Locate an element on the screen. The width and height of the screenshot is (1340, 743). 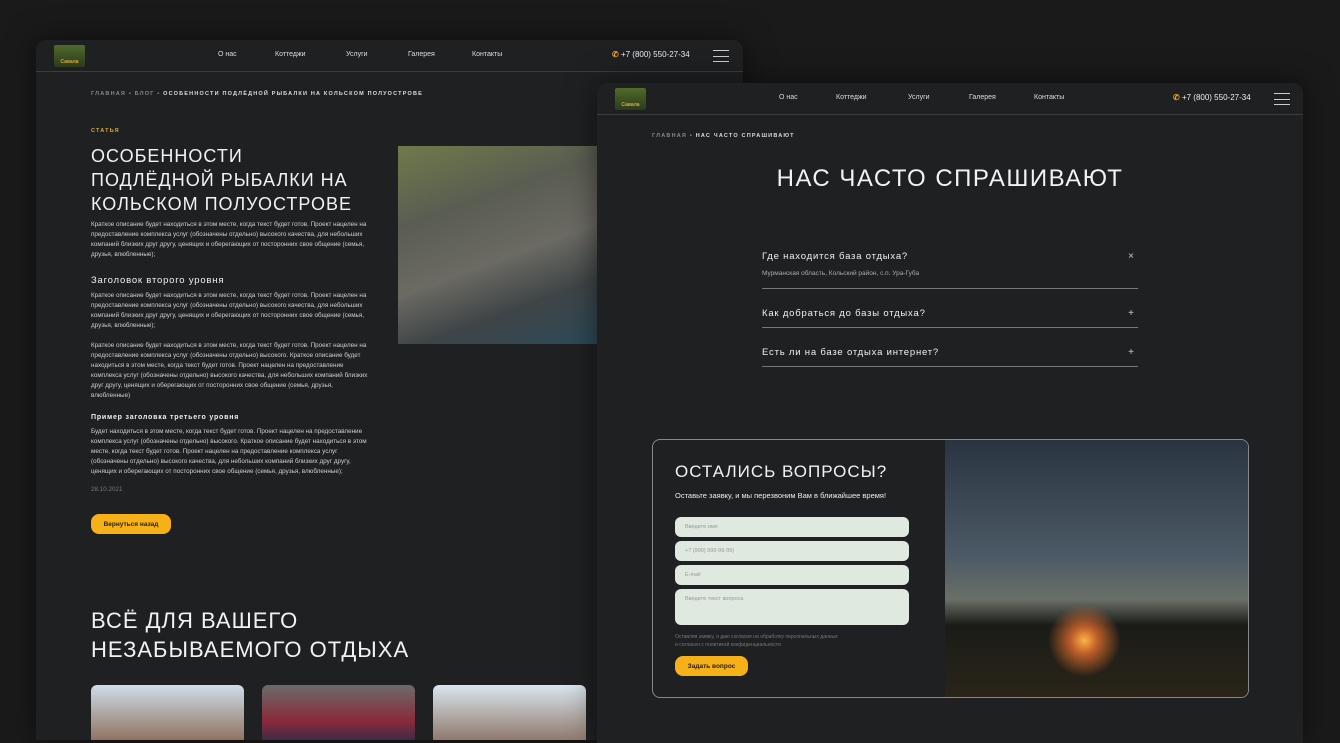
faq-question: Как добраться до базы отдыха? is located at coordinates (950, 313).